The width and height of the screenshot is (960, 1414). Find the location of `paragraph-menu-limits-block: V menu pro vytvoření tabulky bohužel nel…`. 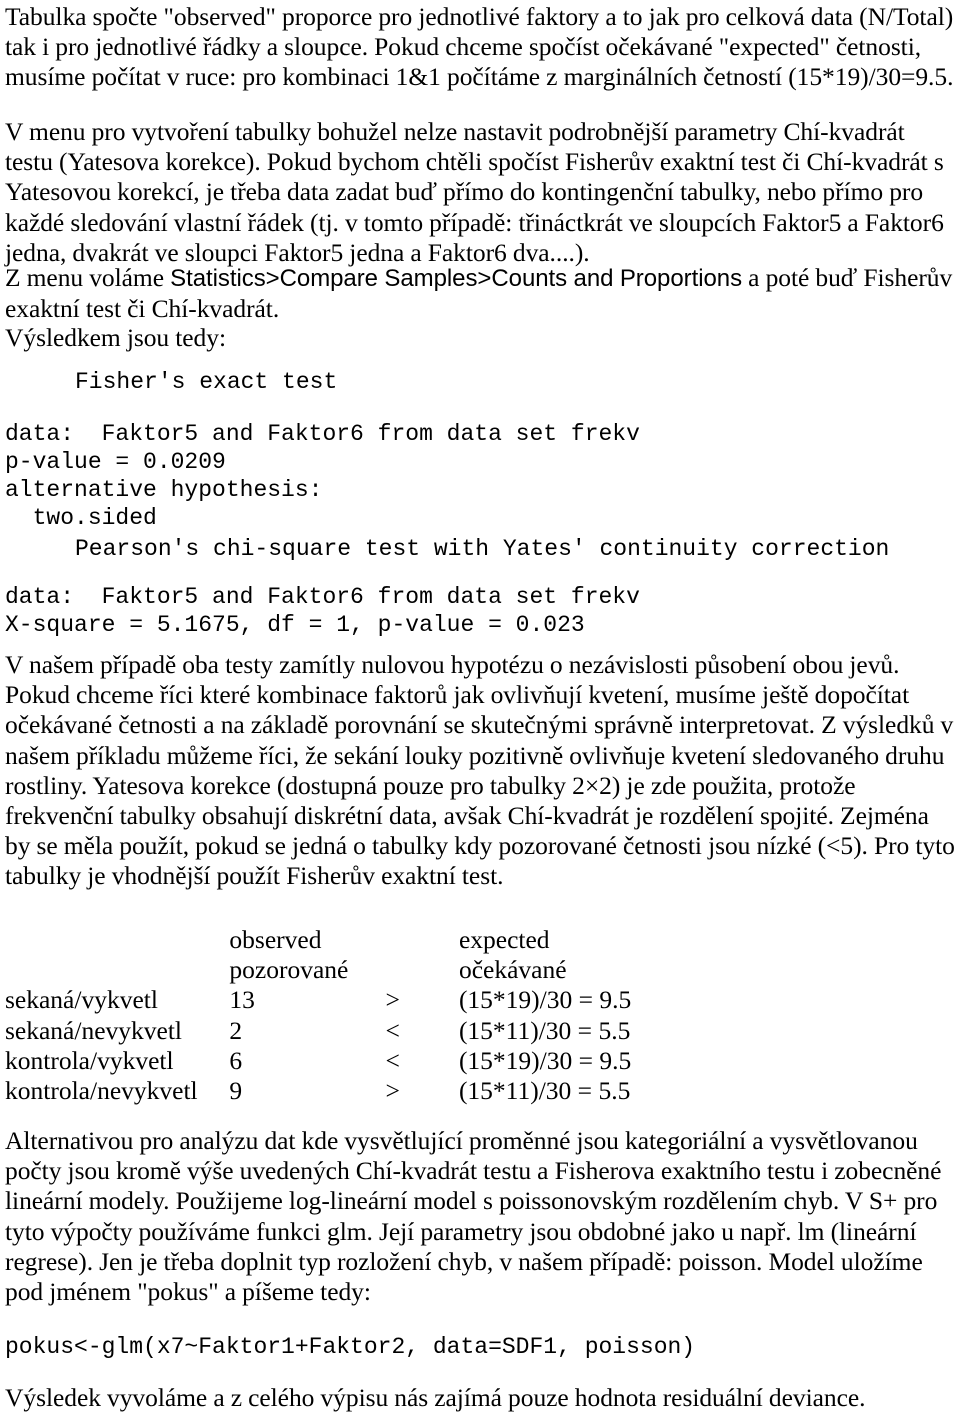

paragraph-menu-limits-block: V menu pro vytvoření tabulky bohužel nel… is located at coordinates (480, 192).